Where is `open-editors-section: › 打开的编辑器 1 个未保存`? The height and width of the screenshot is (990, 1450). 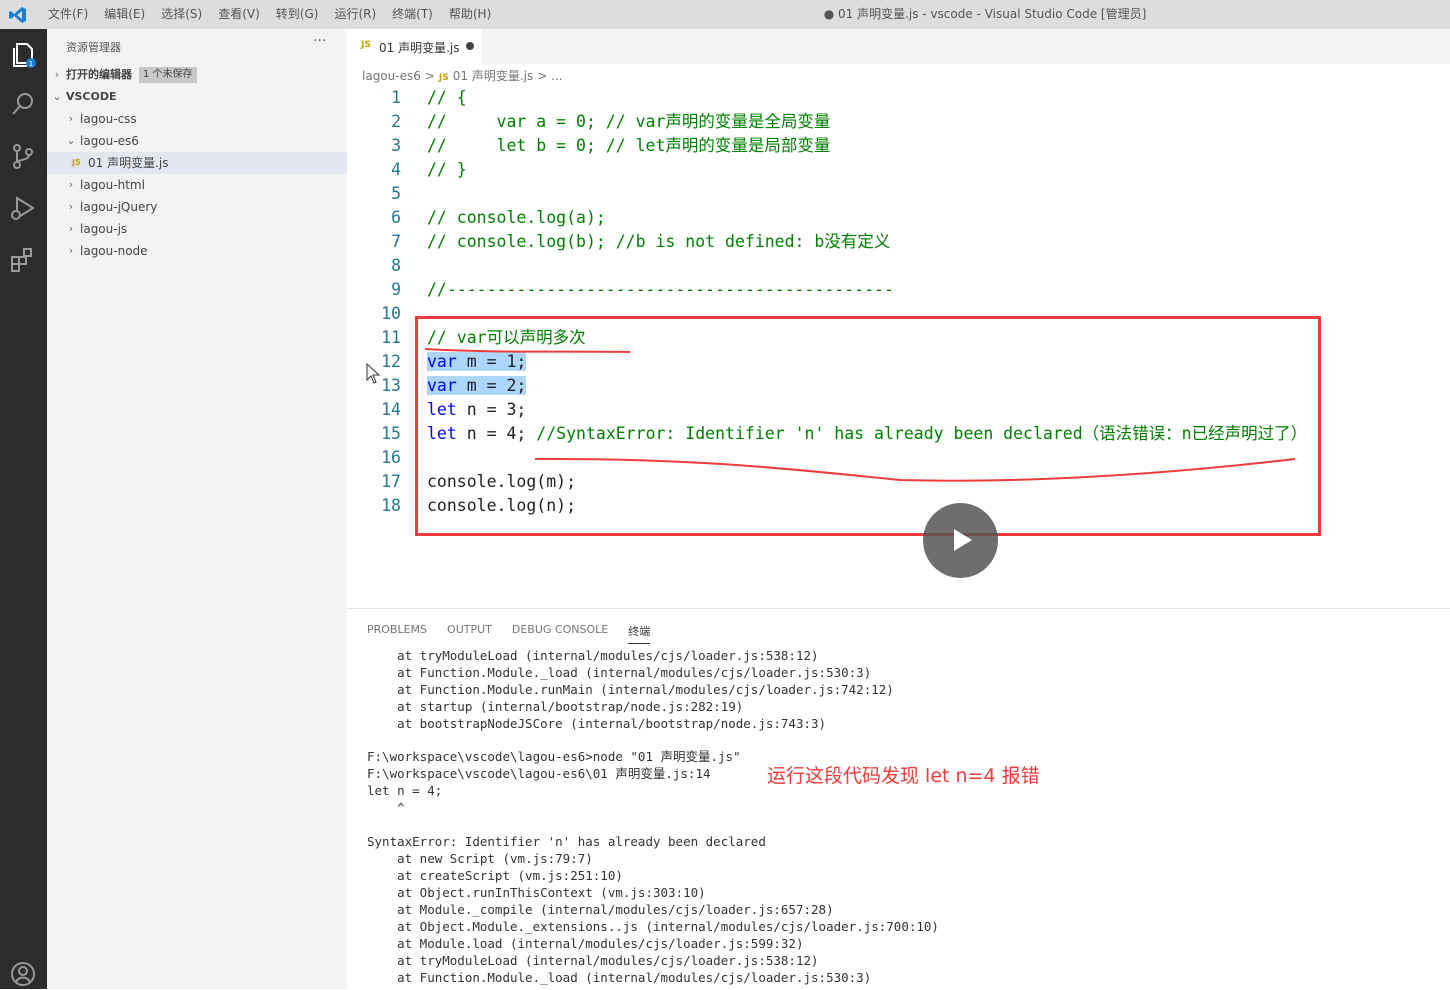
open-editors-section: › 打开的编辑器 1 个未保存 is located at coordinates (197, 75).